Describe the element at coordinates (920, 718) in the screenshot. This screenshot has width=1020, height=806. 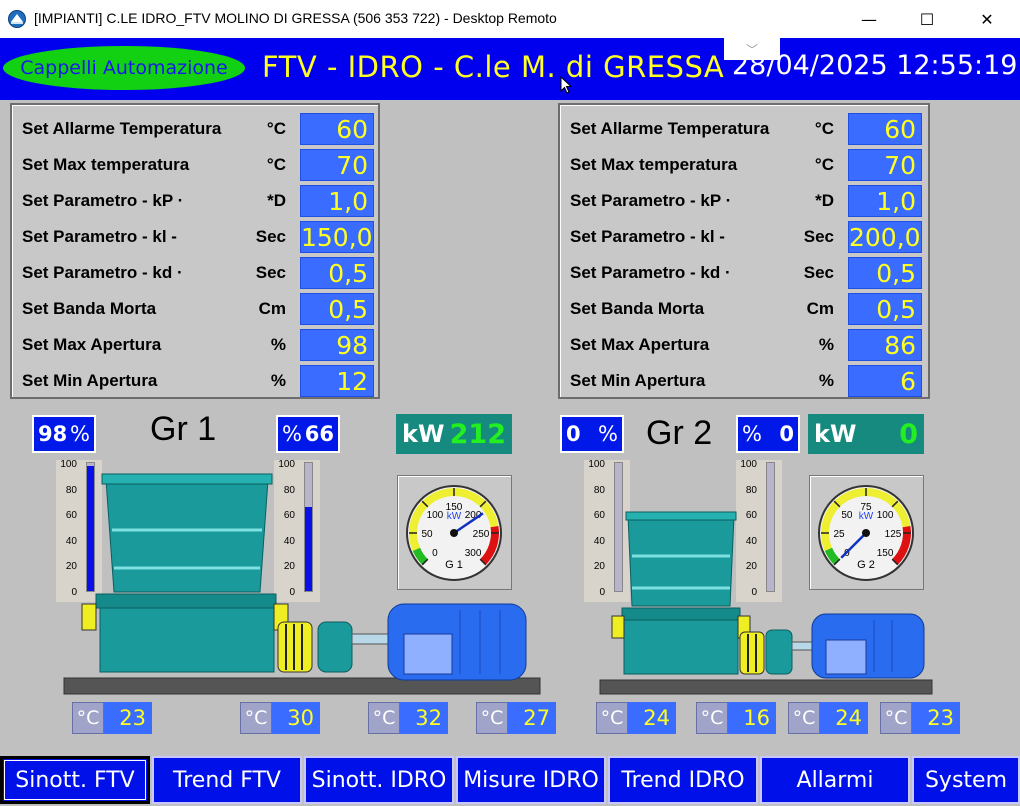
I see `temperature-readout: °C 23` at that location.